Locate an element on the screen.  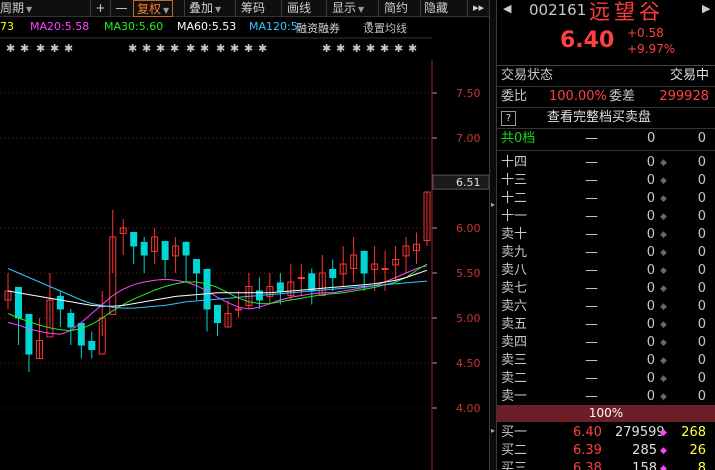
ask-level-row: 卖十 — 0 ◆ 0 is located at coordinates (606, 235).